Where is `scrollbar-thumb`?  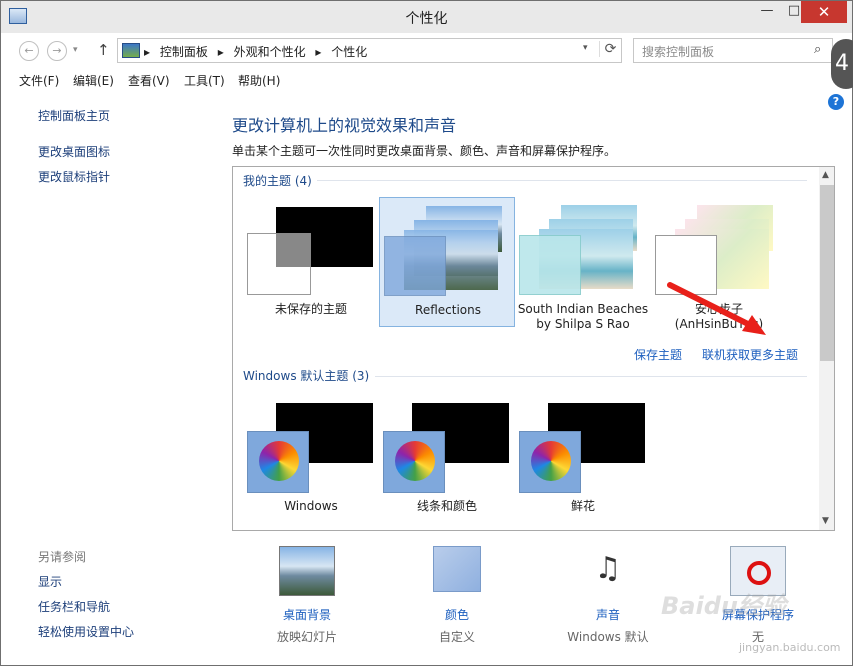 scrollbar-thumb is located at coordinates (827, 273).